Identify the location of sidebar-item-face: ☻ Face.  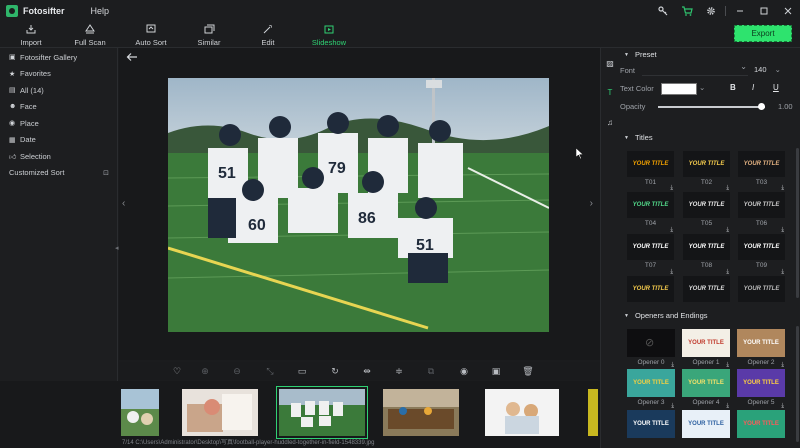
(58, 107).